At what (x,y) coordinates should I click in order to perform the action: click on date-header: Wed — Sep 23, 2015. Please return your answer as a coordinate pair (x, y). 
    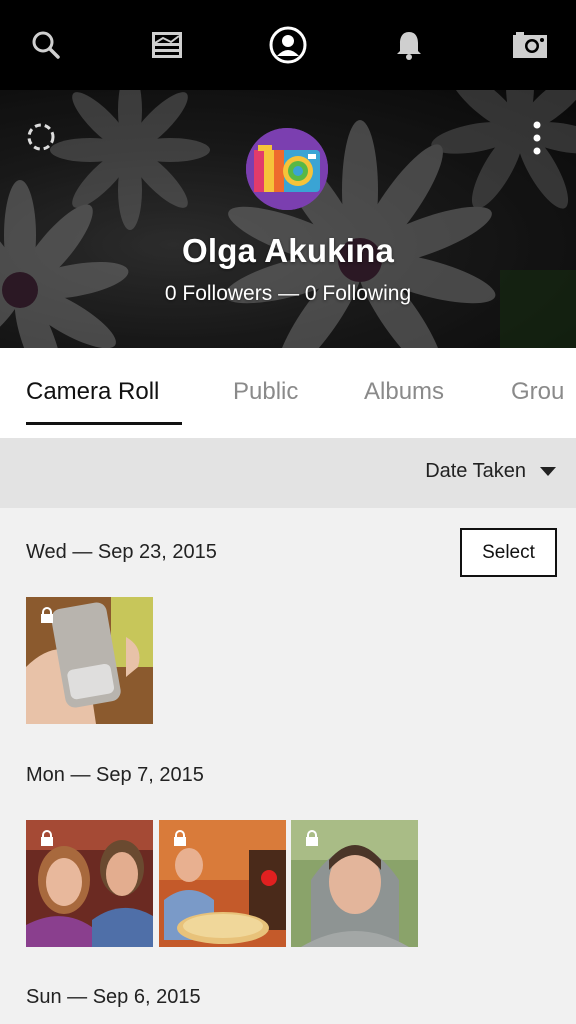
    Looking at the image, I should click on (121, 552).